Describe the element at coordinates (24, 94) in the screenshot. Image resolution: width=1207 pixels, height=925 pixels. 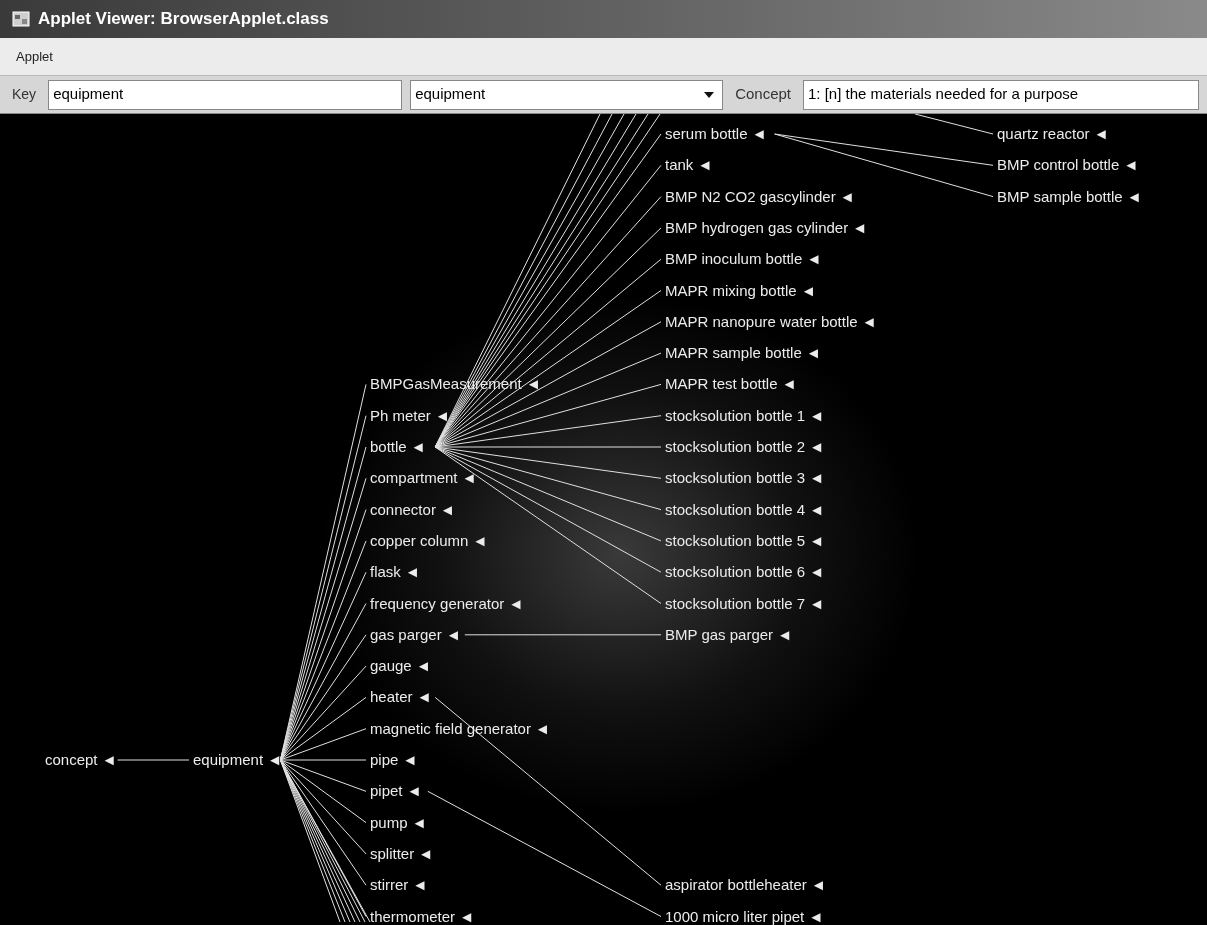
I see `key-label: Key` at that location.